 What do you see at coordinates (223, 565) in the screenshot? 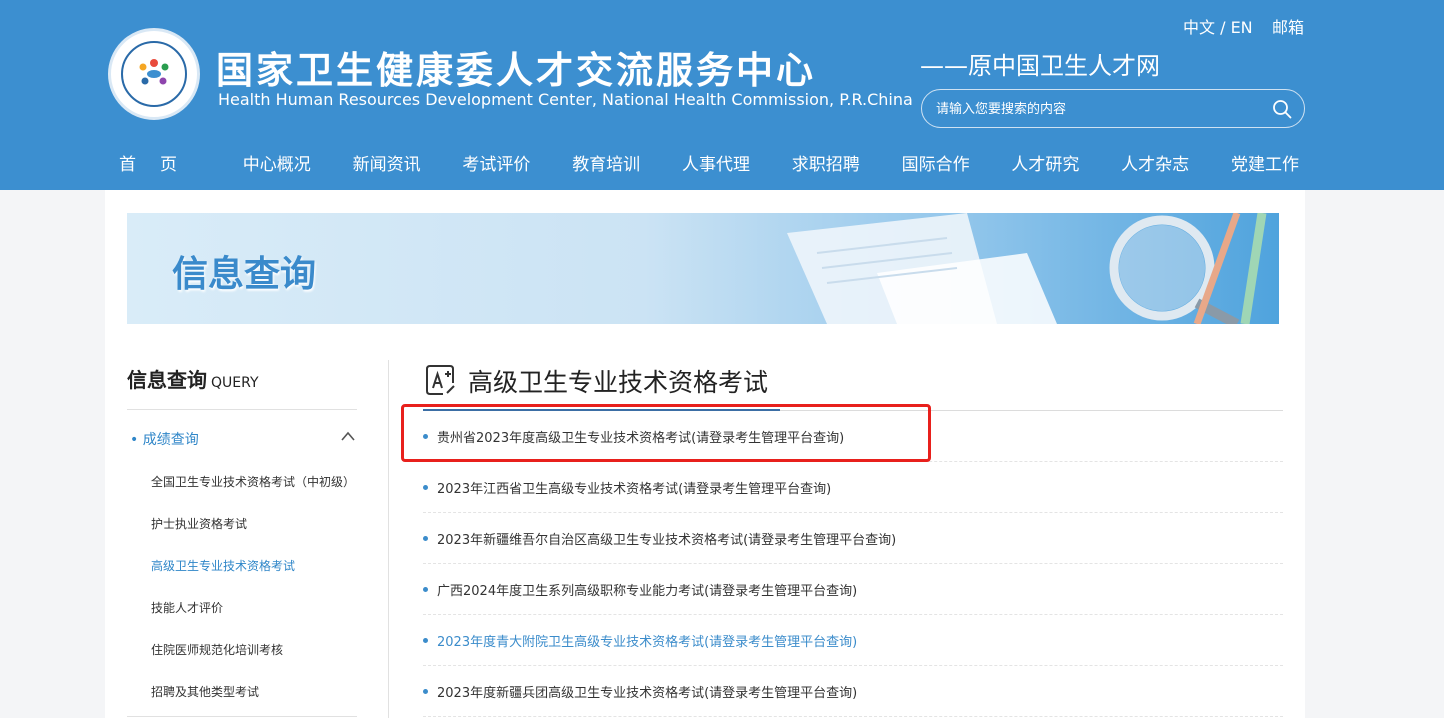
I see `sidebar-item-senior-health-exam: 高级卫生专业技术资格考试` at bounding box center [223, 565].